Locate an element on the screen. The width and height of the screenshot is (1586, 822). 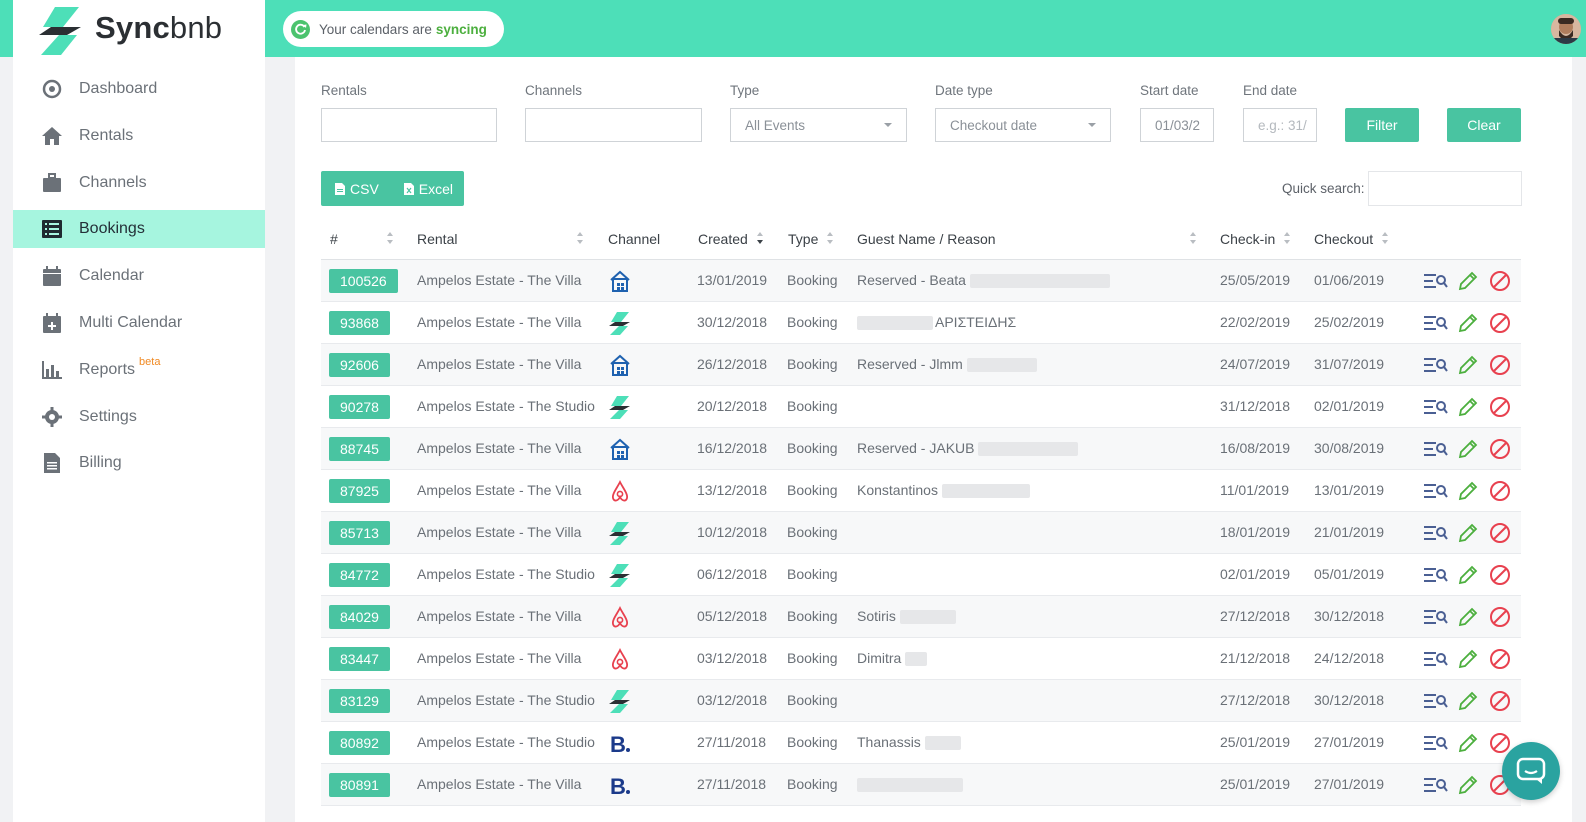
booking-id-badge: 88745 is located at coordinates (359, 449).